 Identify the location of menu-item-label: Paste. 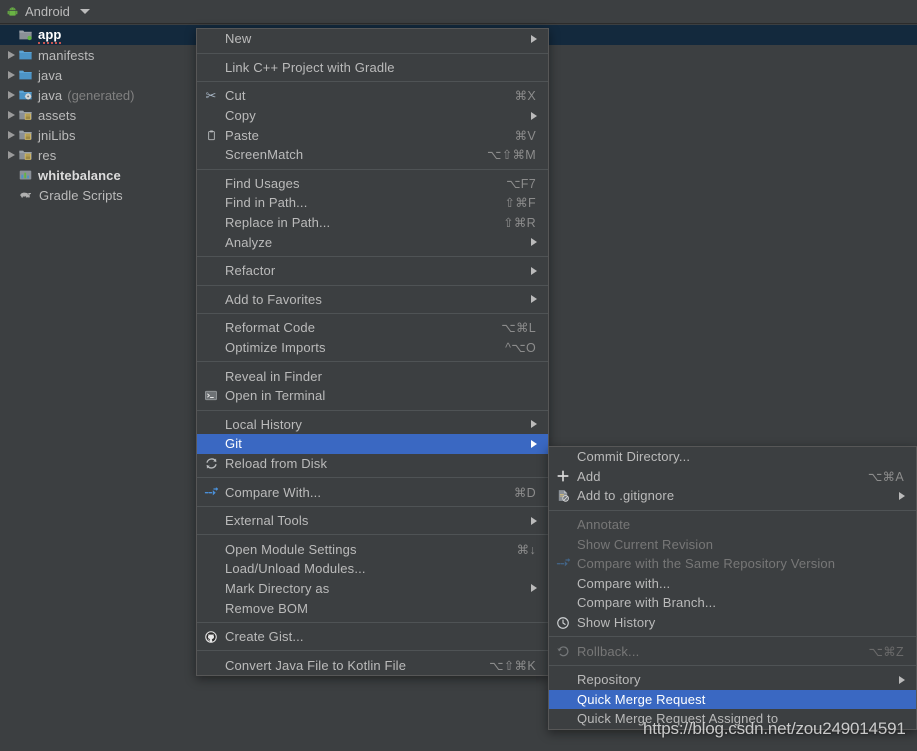
(242, 135).